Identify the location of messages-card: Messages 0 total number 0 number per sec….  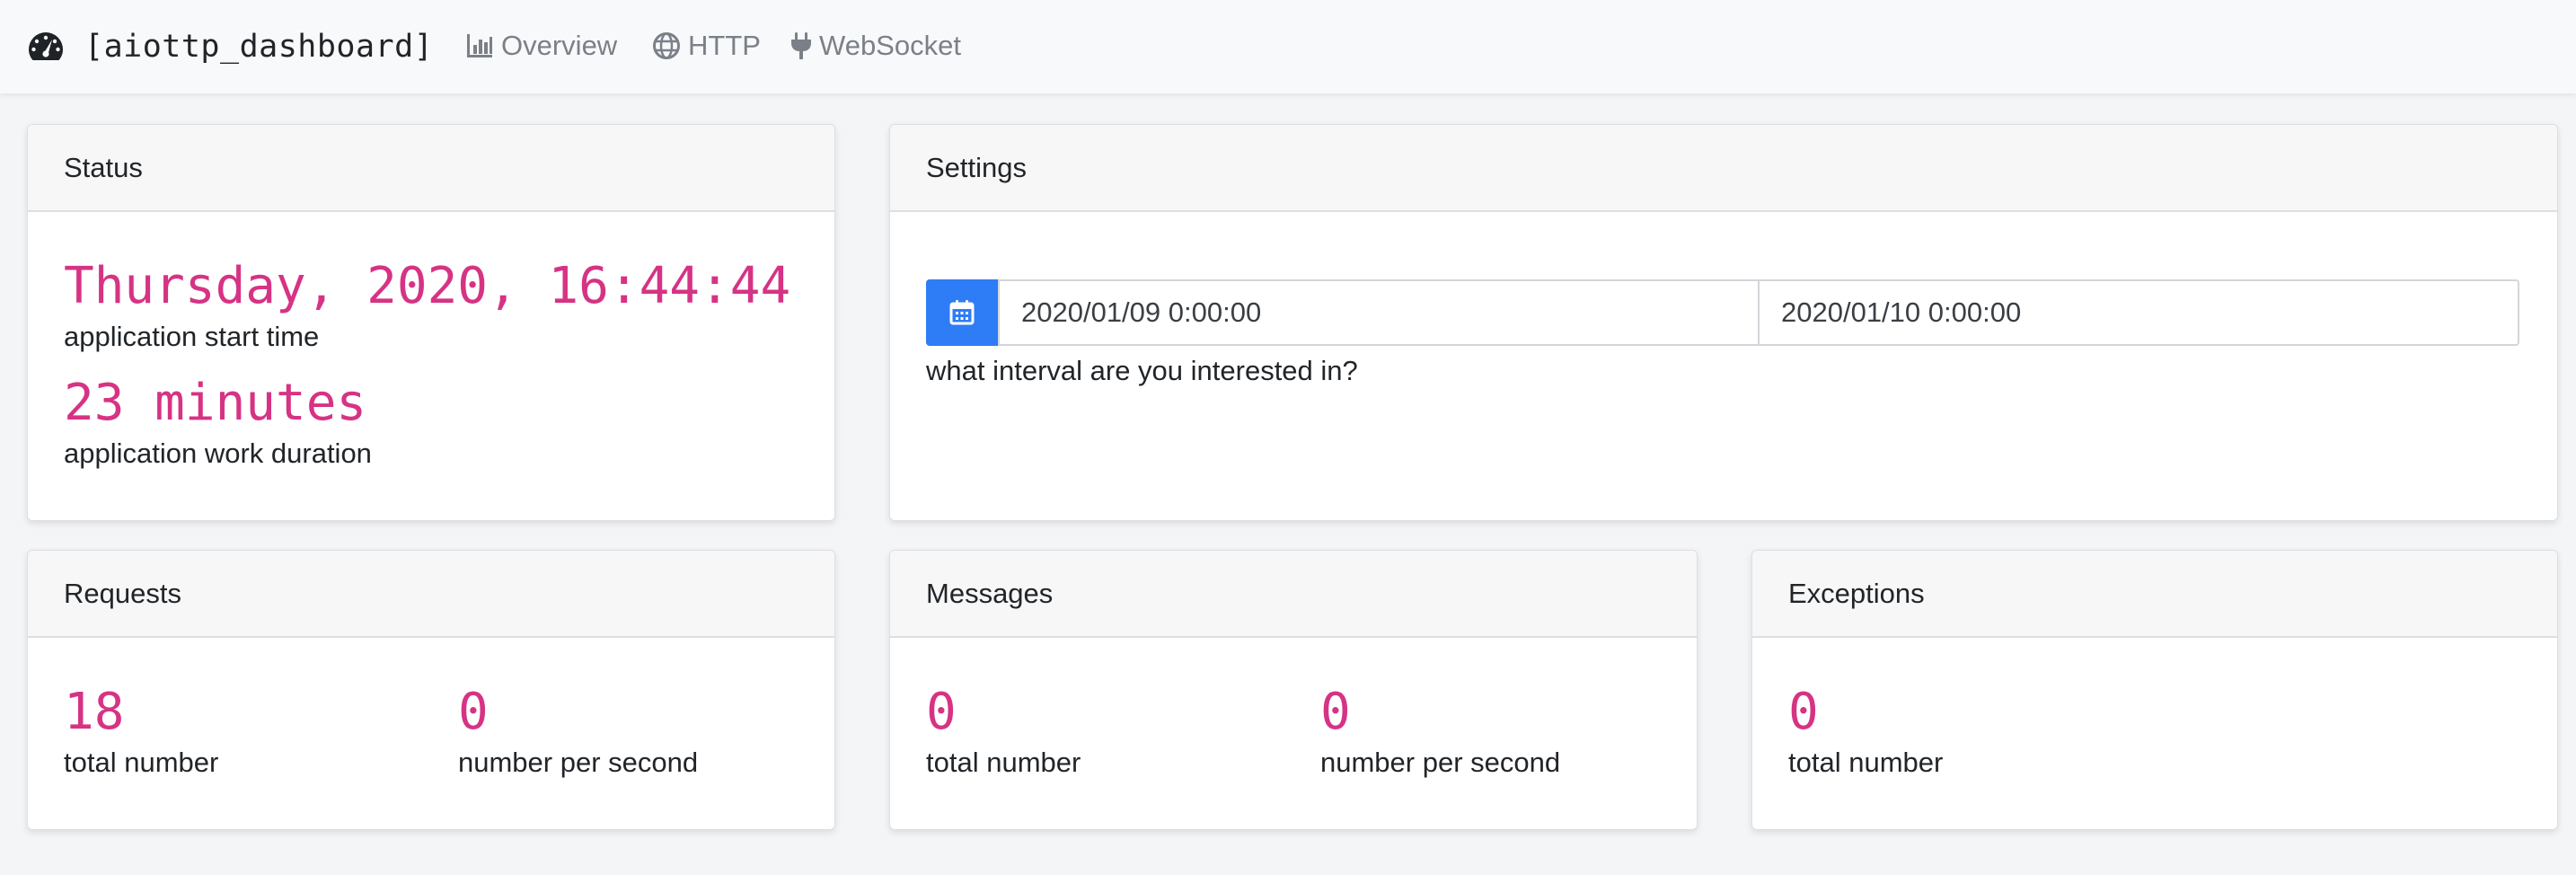
(1293, 690).